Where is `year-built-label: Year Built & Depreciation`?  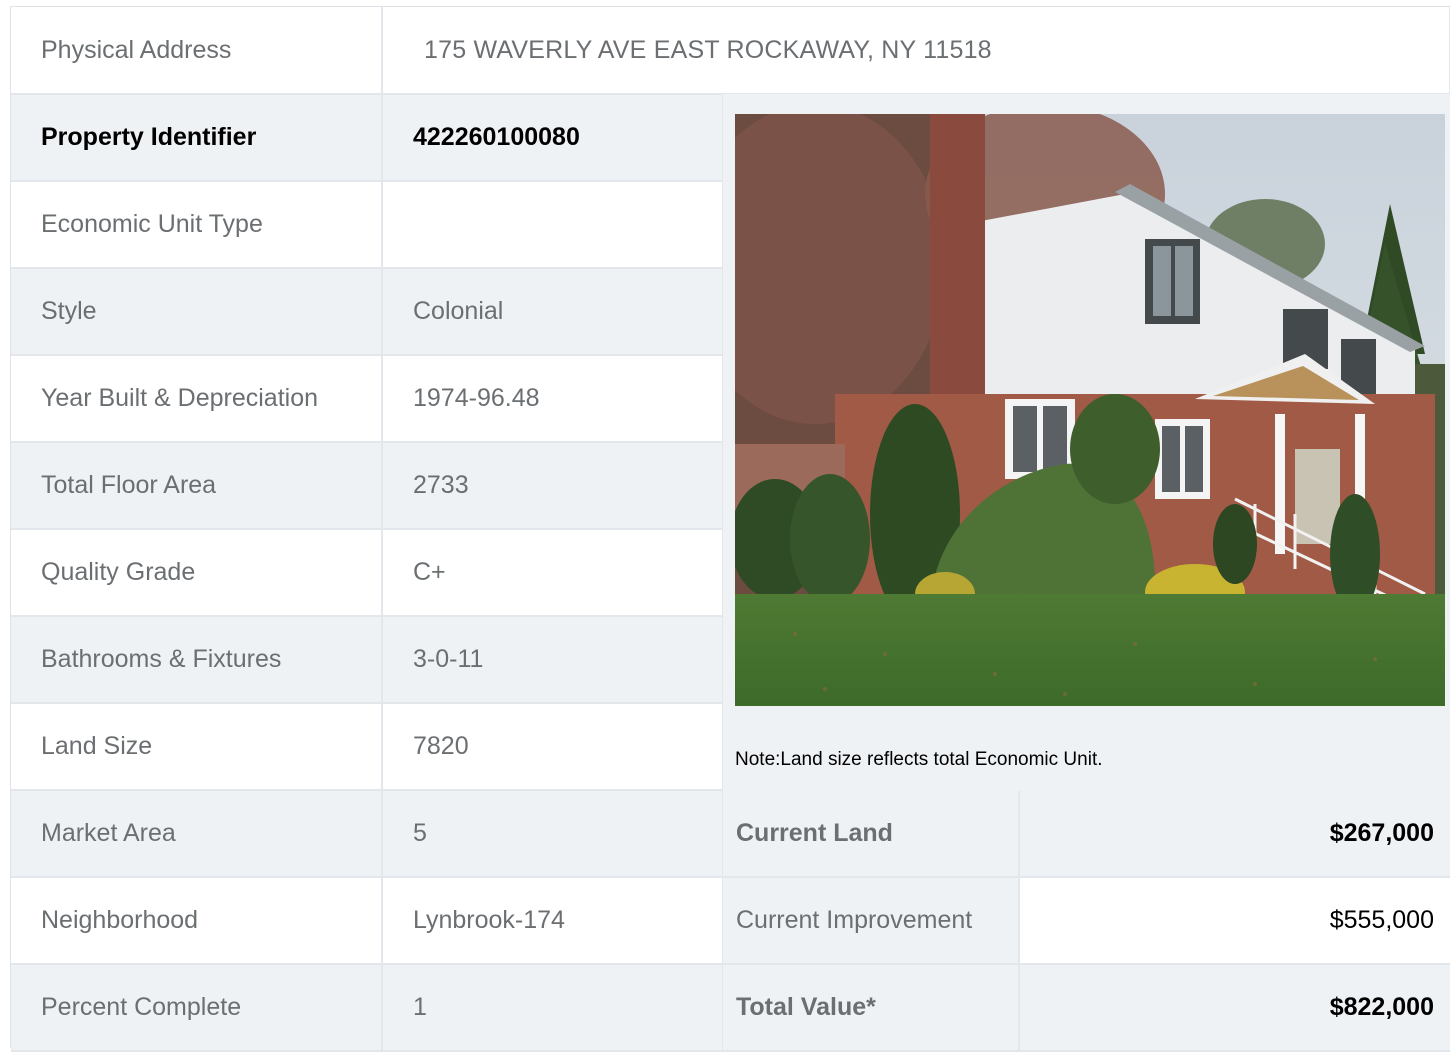
year-built-label: Year Built & Depreciation is located at coordinates (197, 399).